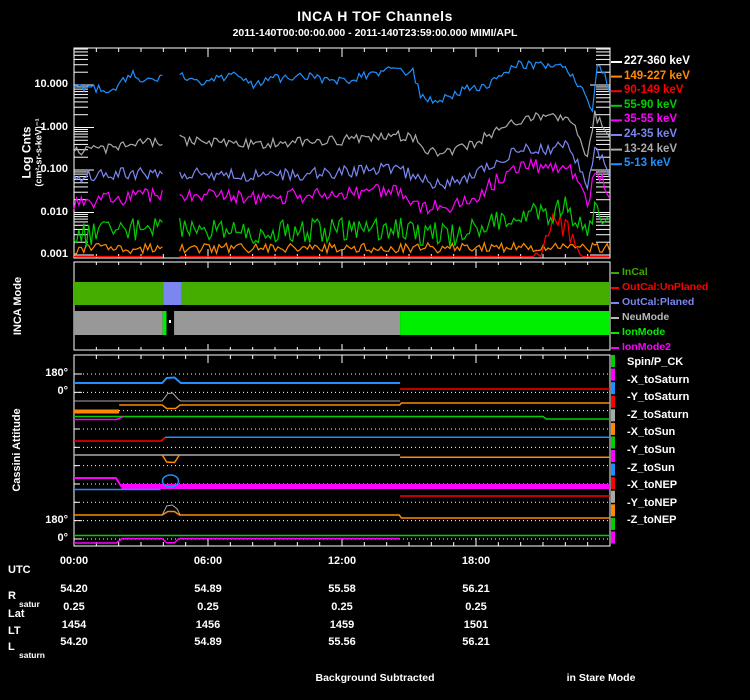 The width and height of the screenshot is (750, 700). Describe the element at coordinates (657, 75) in the screenshot. I see `flux-legend-item: 149-227 keV` at that location.